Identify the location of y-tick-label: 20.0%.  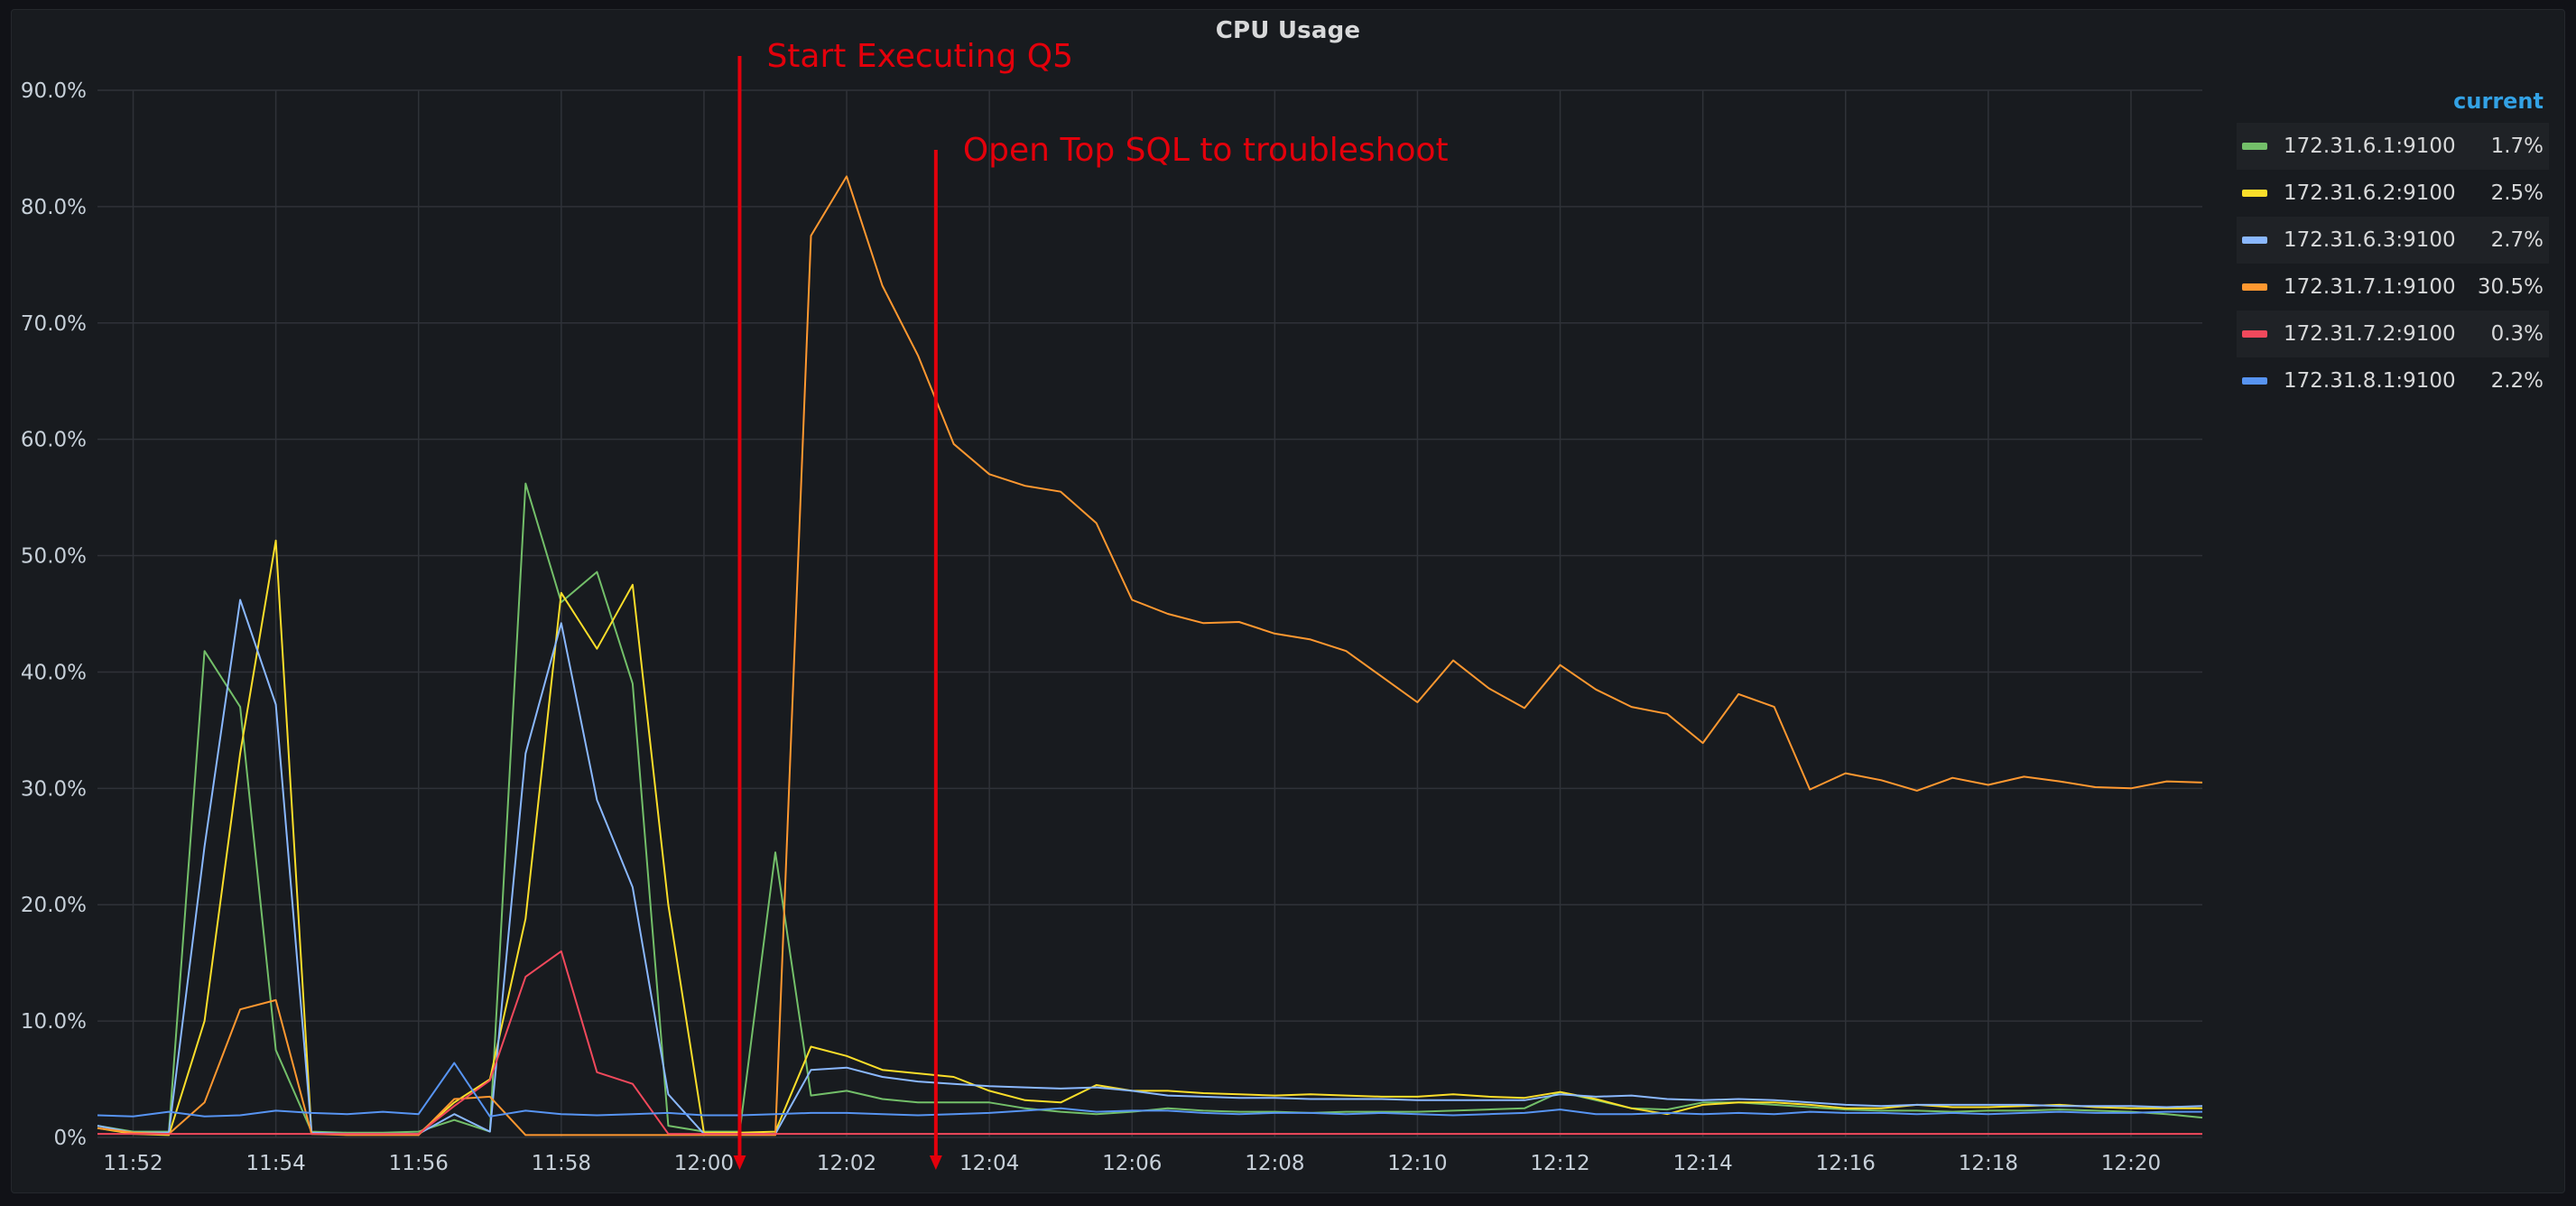
(54, 906).